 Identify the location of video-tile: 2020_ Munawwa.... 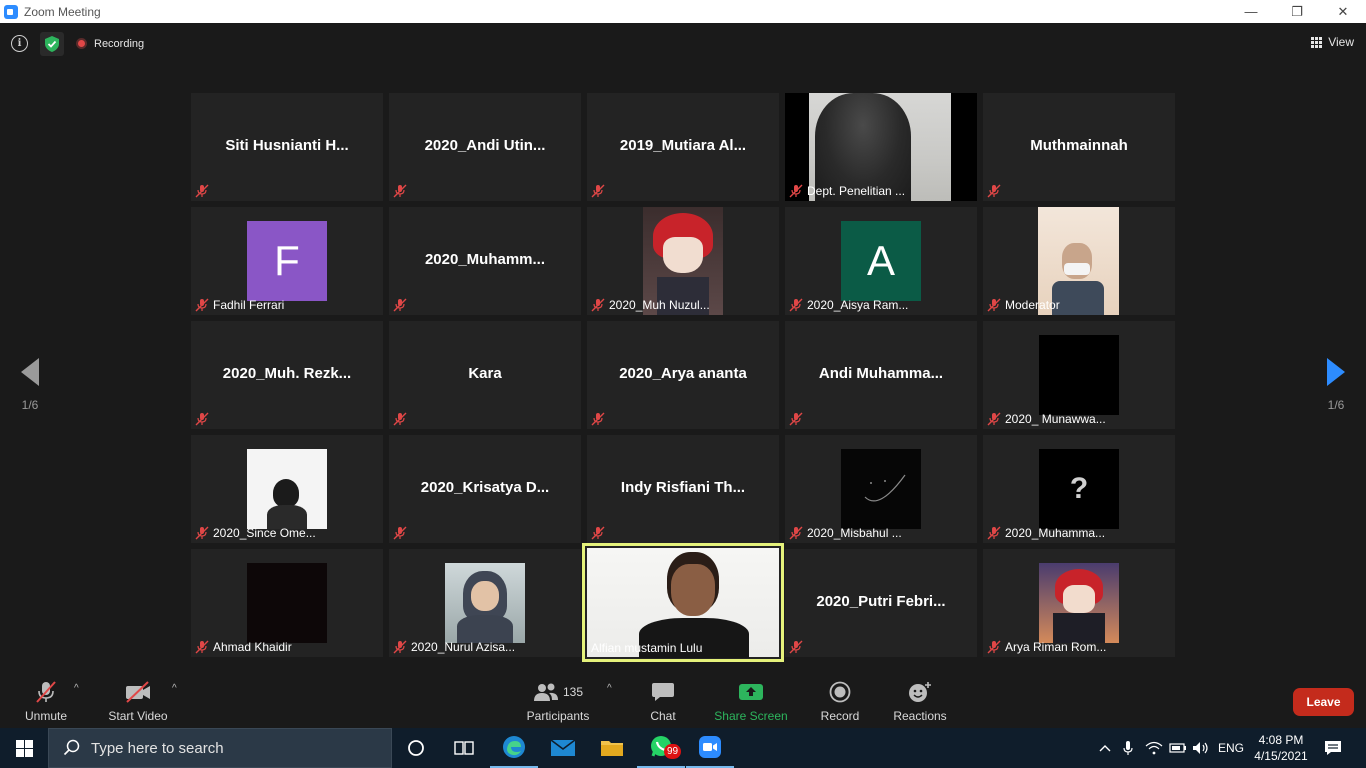
(1079, 375).